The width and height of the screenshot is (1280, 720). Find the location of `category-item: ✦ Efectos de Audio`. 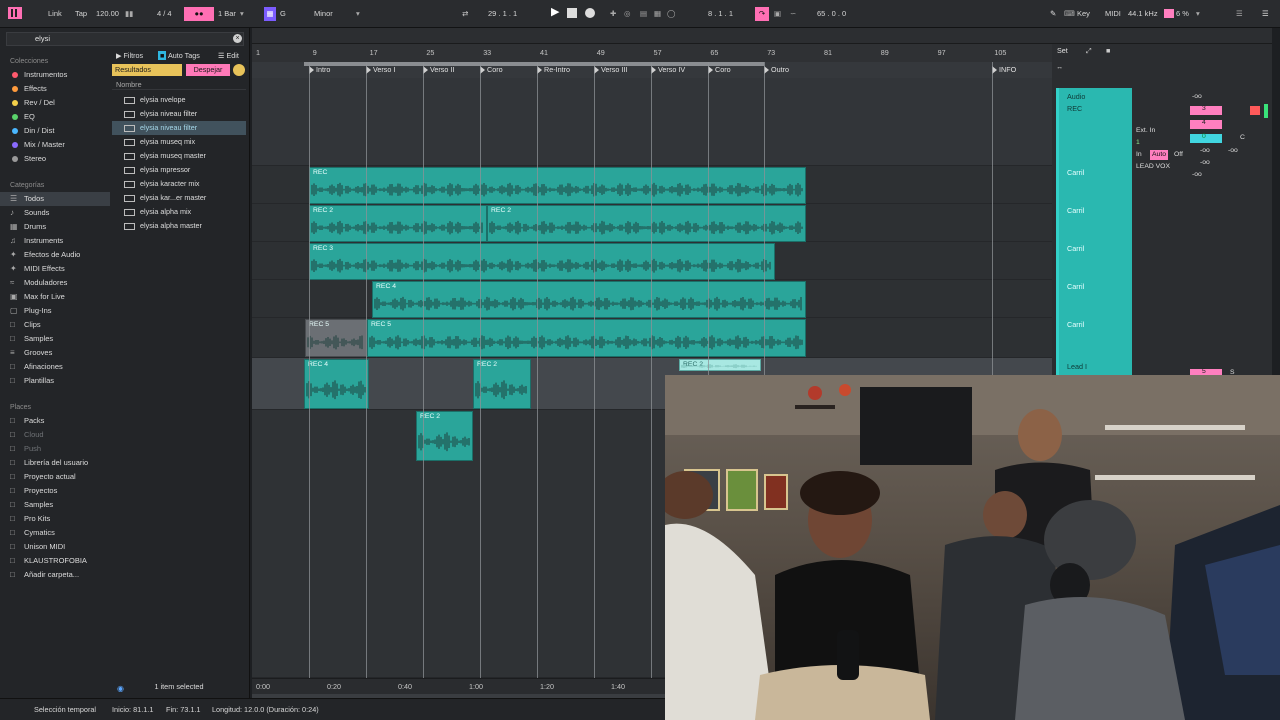

category-item: ✦ Efectos de Audio is located at coordinates (55, 255).